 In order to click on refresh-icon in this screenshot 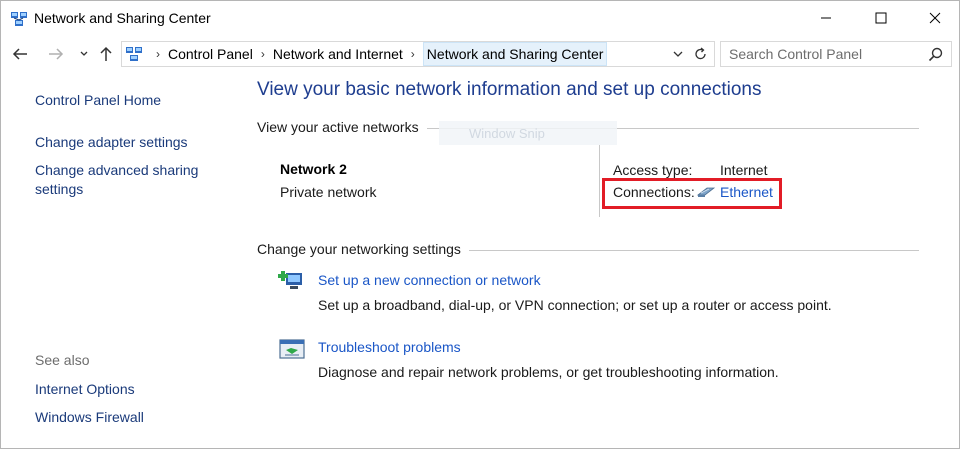, I will do `click(700, 53)`.